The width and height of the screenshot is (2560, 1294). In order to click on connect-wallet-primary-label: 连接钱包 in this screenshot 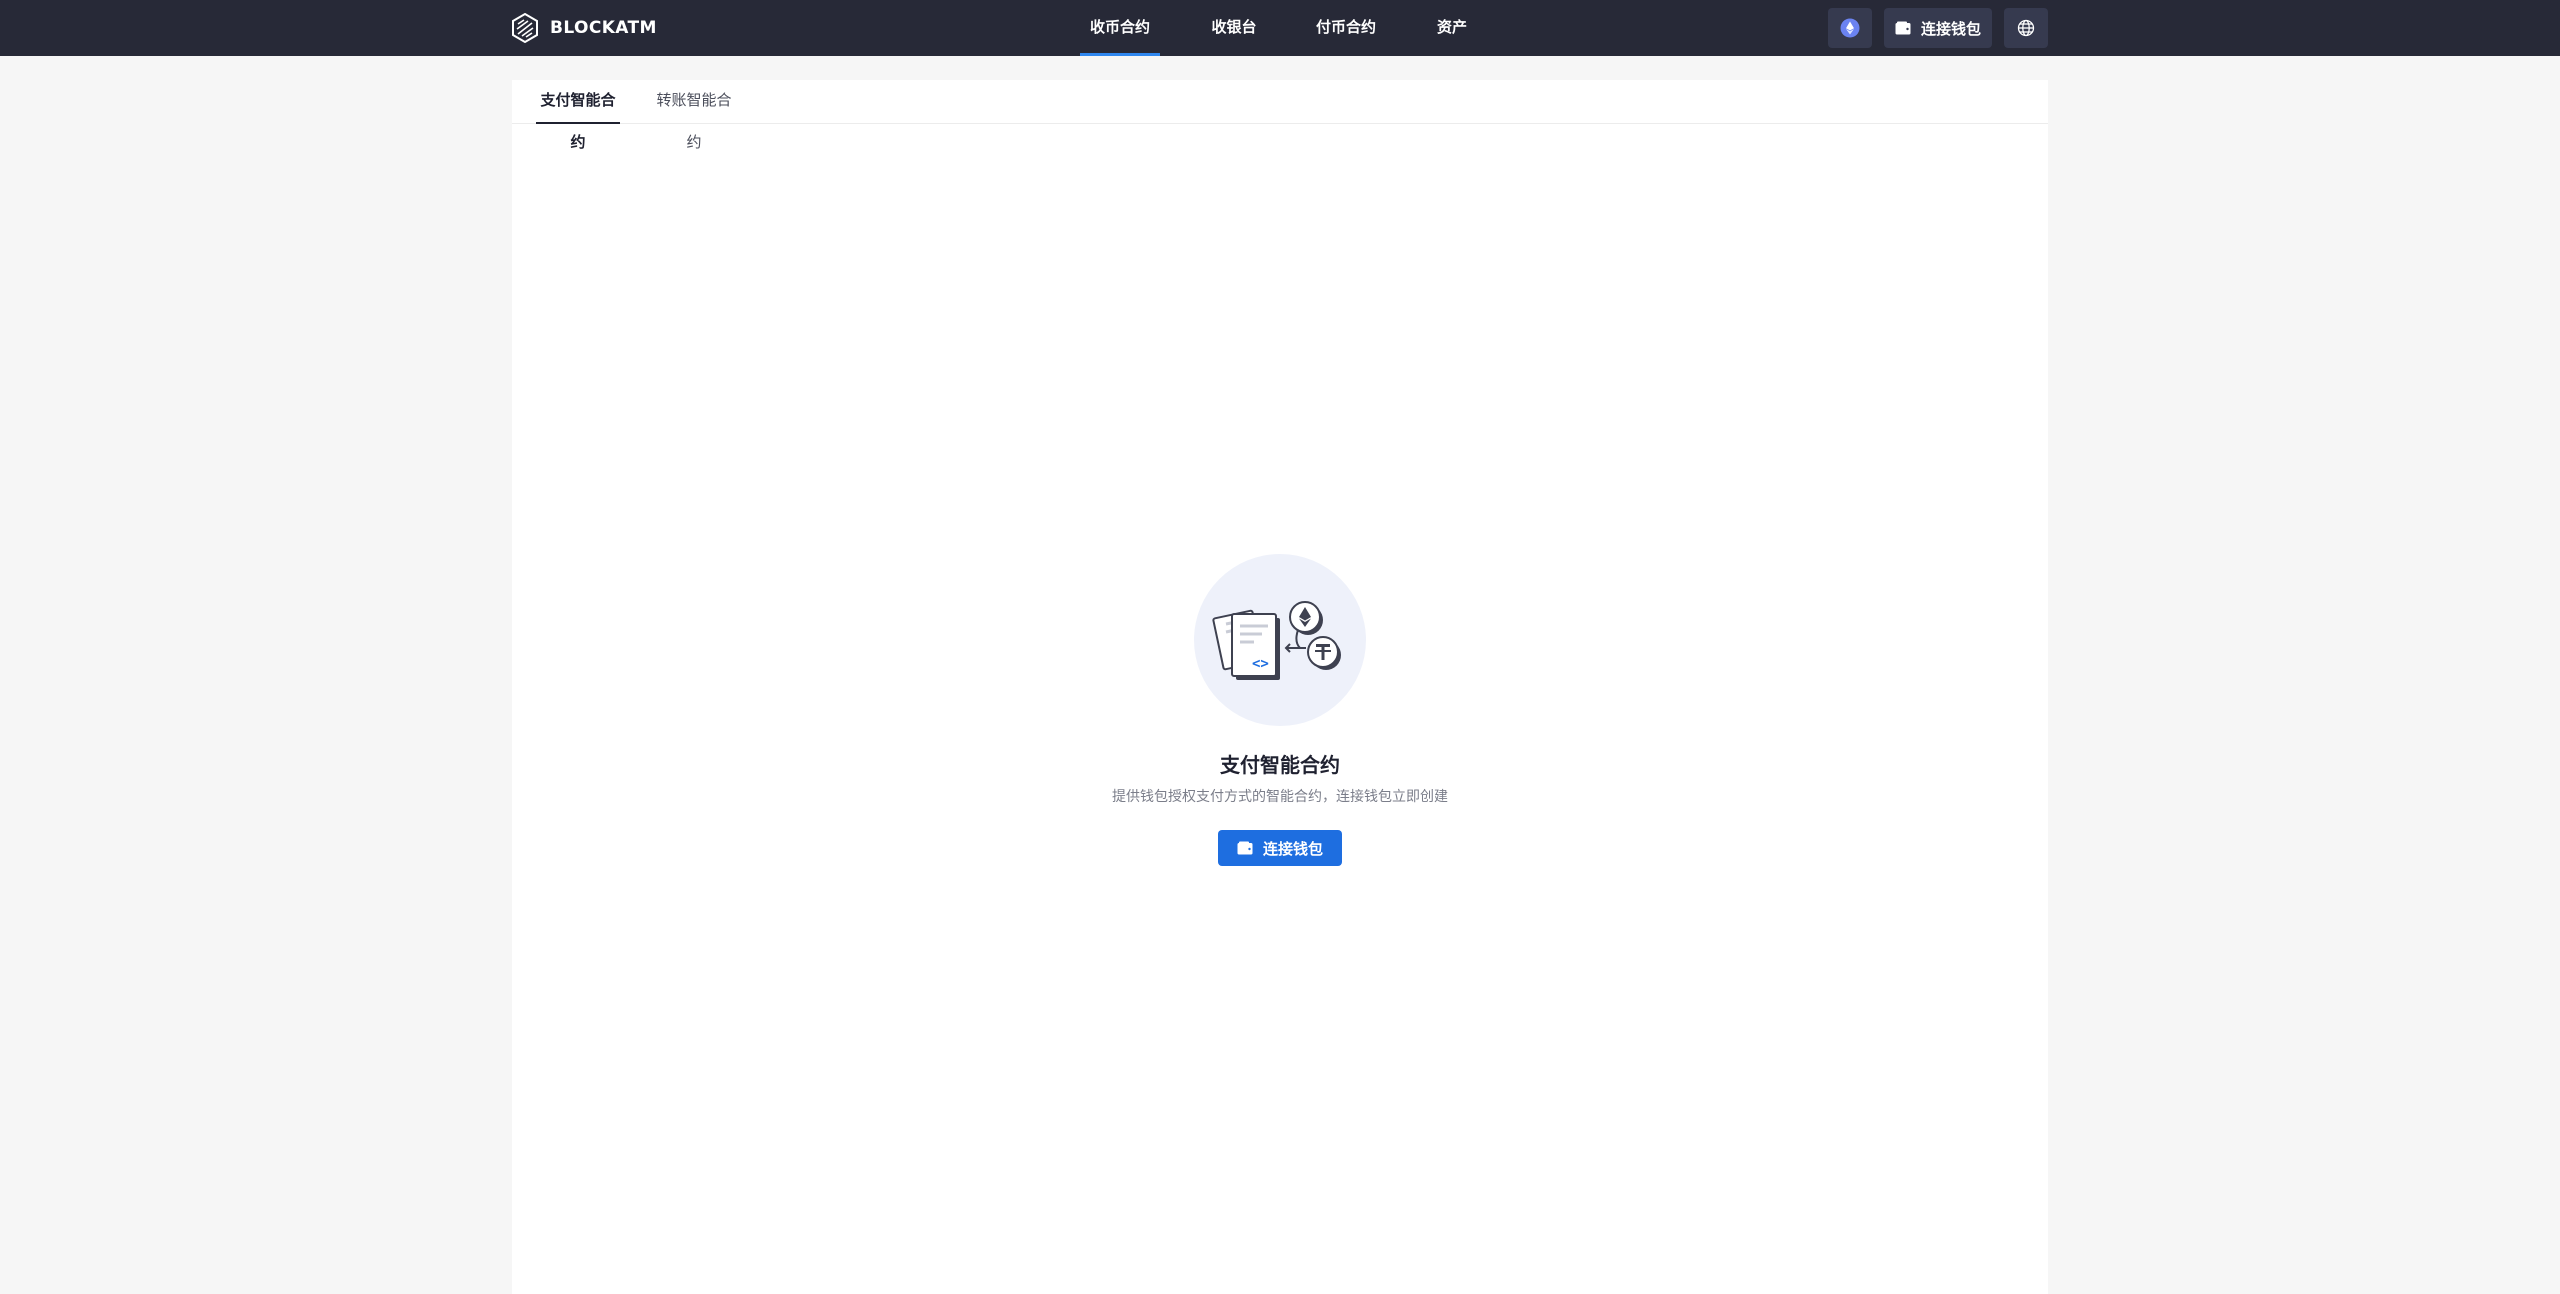, I will do `click(1292, 849)`.